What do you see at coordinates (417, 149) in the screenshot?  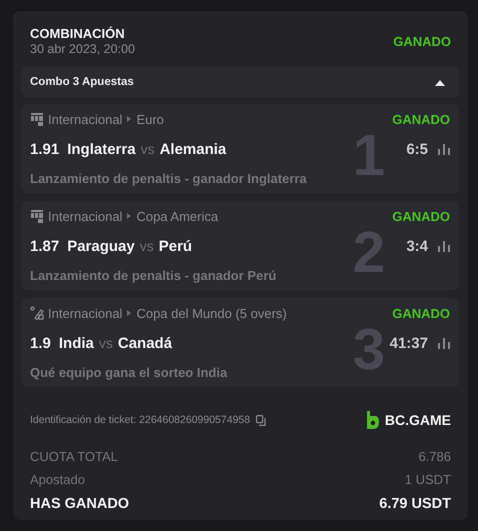 I see `score: 6:5` at bounding box center [417, 149].